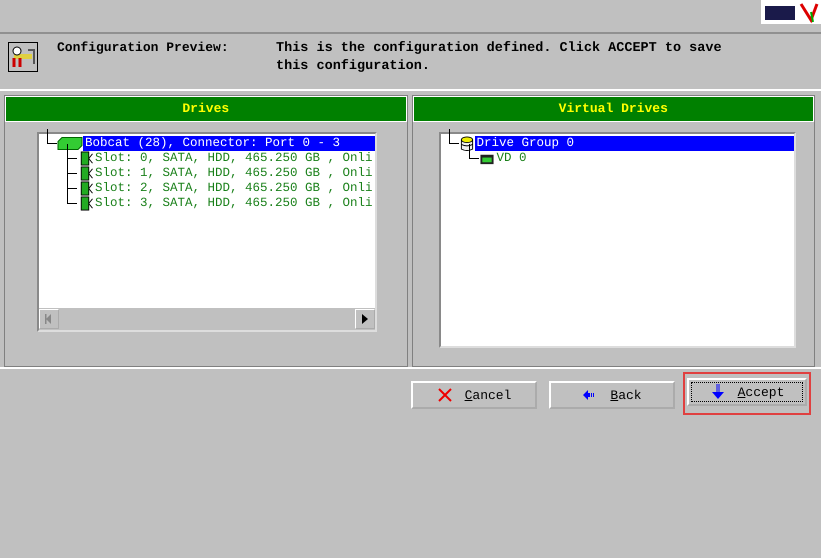 The width and height of the screenshot is (821, 558). I want to click on close-icon, so click(444, 395).